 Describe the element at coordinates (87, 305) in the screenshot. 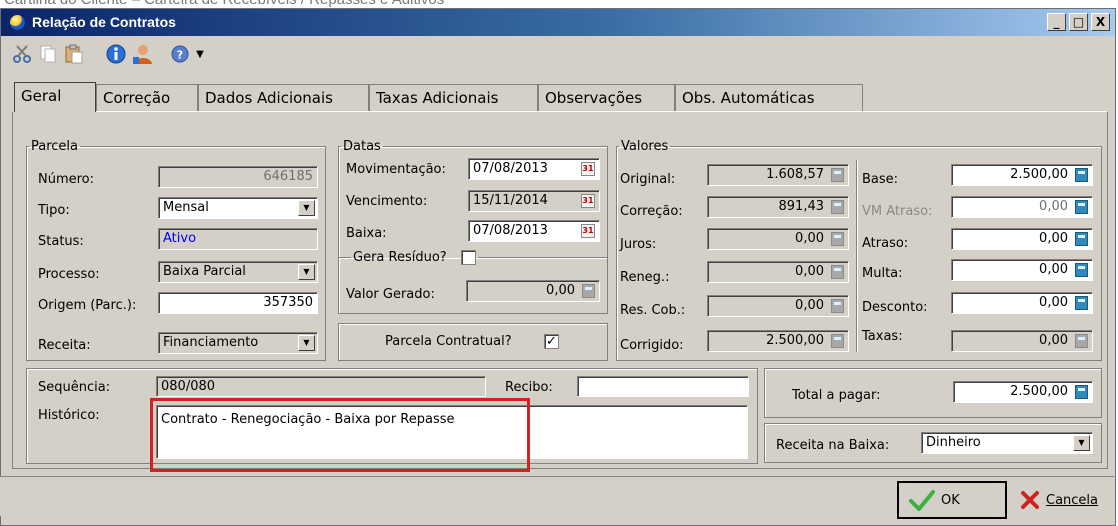

I see `origem-label: Origem (Parc.):` at that location.